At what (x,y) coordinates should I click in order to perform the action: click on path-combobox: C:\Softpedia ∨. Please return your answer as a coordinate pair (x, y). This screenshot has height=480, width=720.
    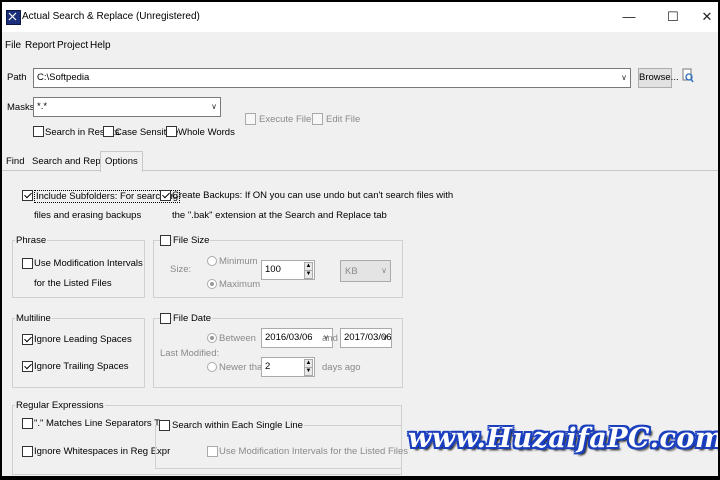
    Looking at the image, I should click on (332, 78).